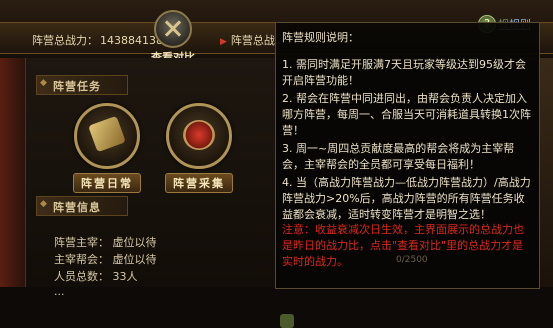  I want to click on info-members: 人员总数： 33人, so click(96, 276).